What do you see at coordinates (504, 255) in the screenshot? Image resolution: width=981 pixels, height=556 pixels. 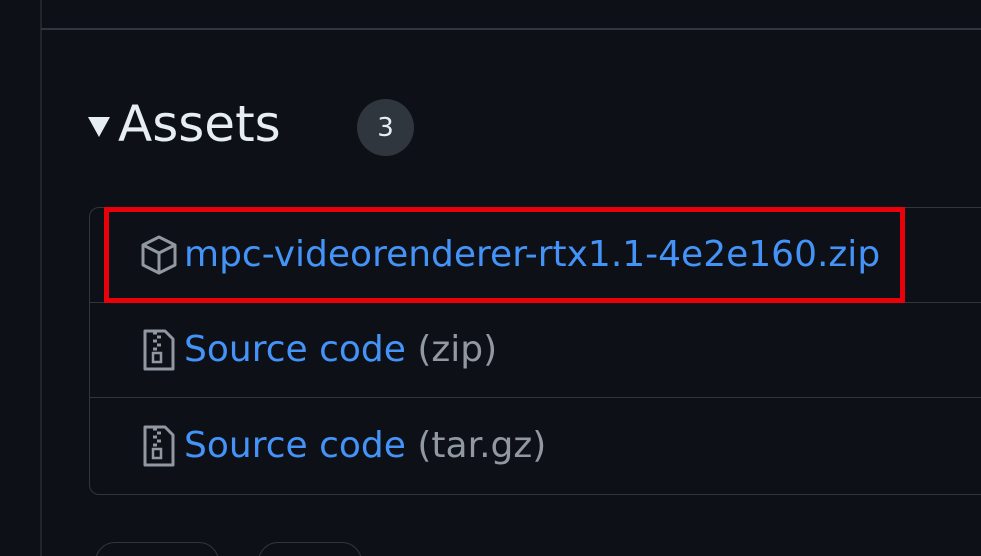 I see `highlight-annotation` at bounding box center [504, 255].